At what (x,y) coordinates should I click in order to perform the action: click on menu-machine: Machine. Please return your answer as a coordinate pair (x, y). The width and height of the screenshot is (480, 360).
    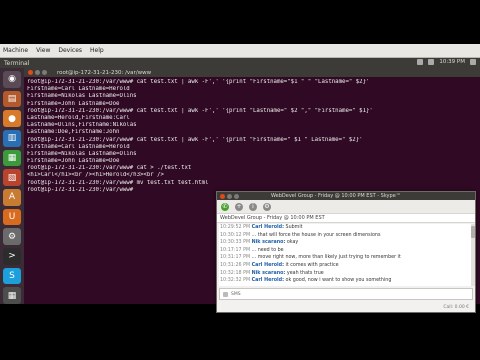
    Looking at the image, I should click on (15, 50).